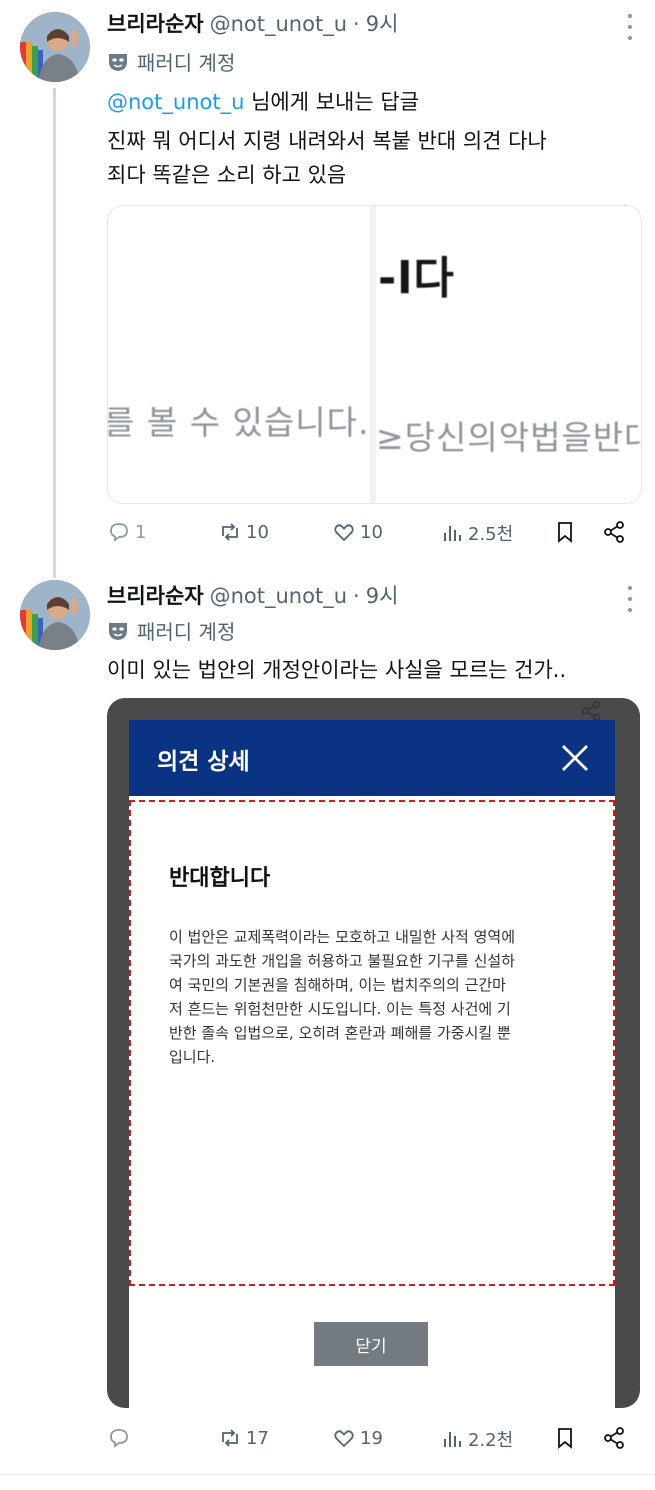  Describe the element at coordinates (416, 278) in the screenshot. I see `media-right-top-text: -l다` at that location.